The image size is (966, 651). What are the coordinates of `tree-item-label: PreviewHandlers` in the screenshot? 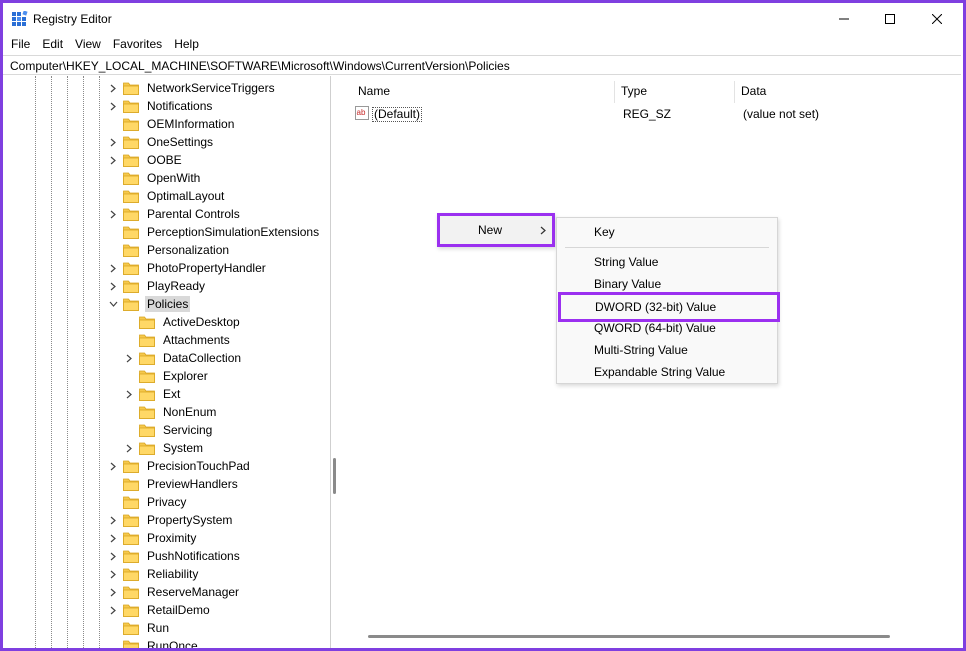 It's located at (192, 484).